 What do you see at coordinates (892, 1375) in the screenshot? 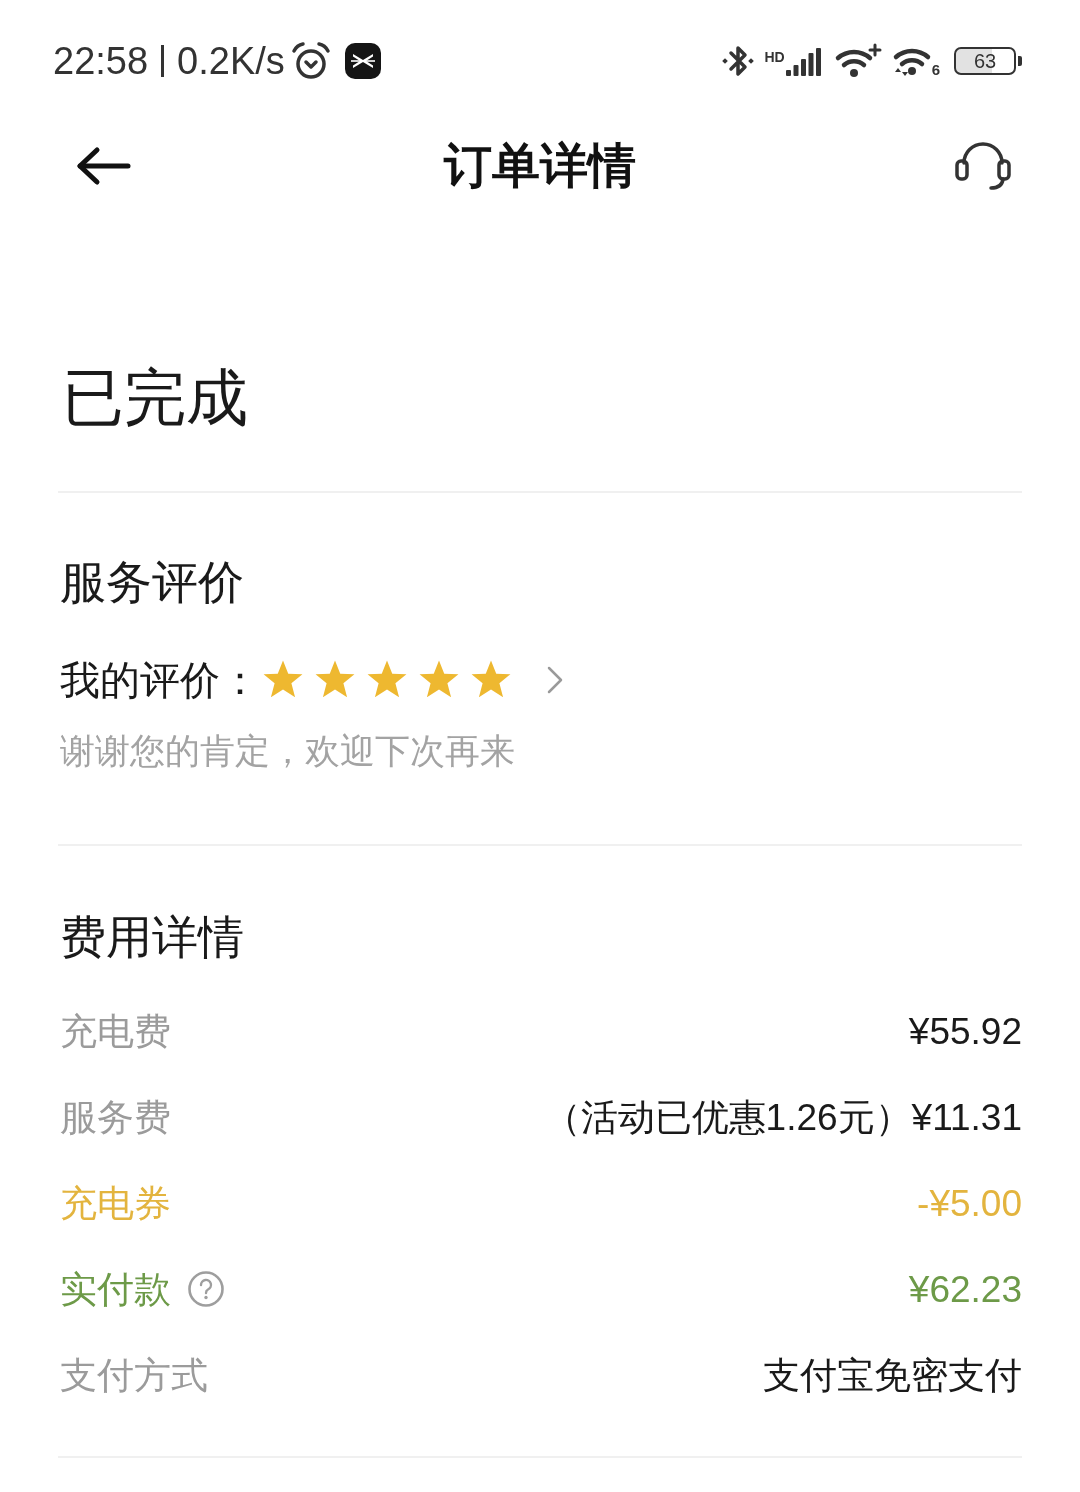
I see `detail-value: 支付宝免密支付` at bounding box center [892, 1375].